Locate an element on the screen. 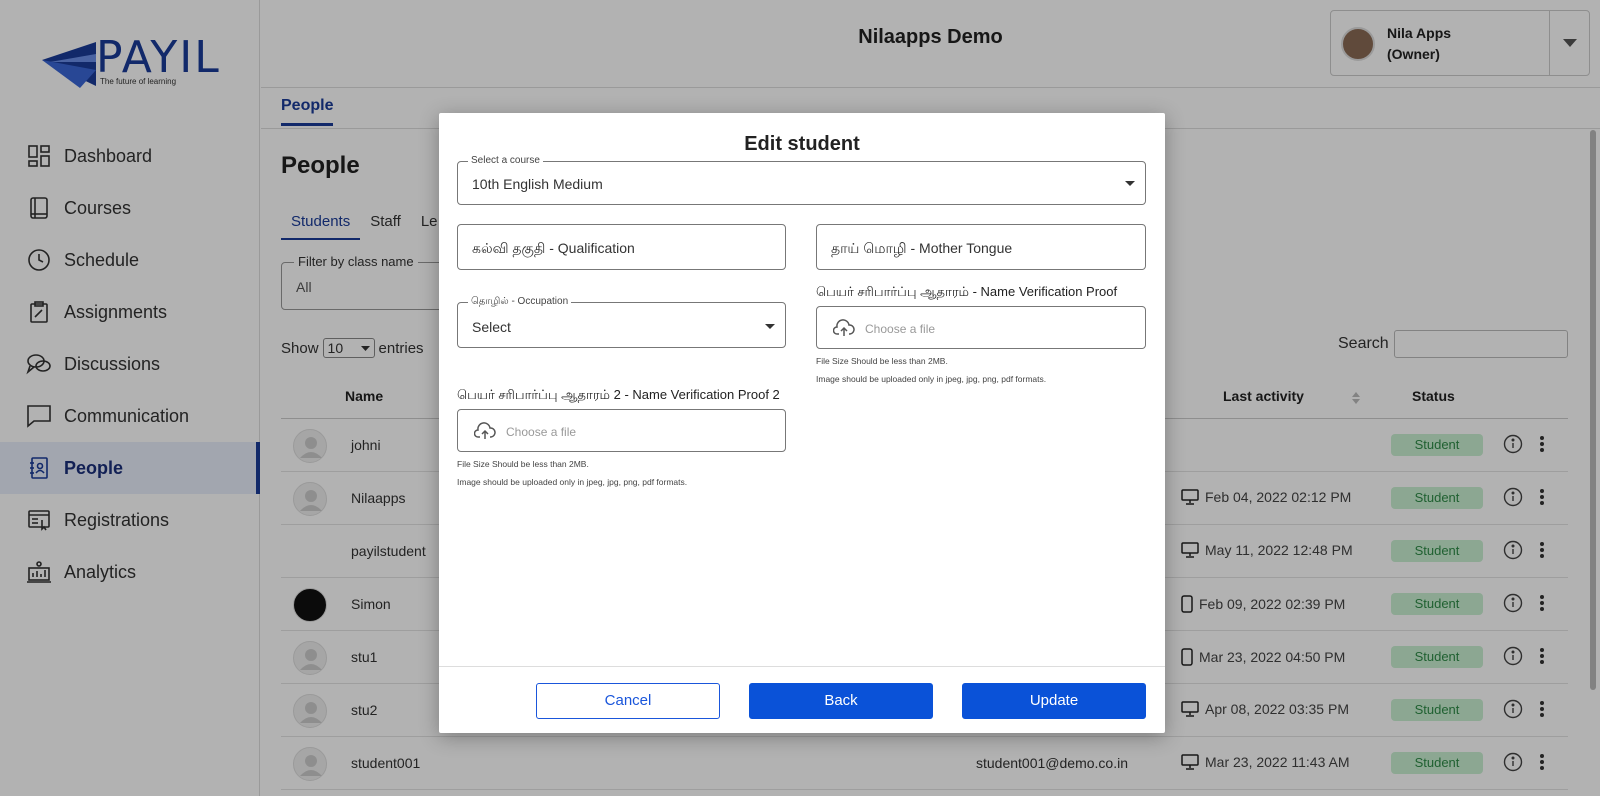 Image resolution: width=1600 pixels, height=796 pixels. course-select-value: 10th English Medium is located at coordinates (537, 184).